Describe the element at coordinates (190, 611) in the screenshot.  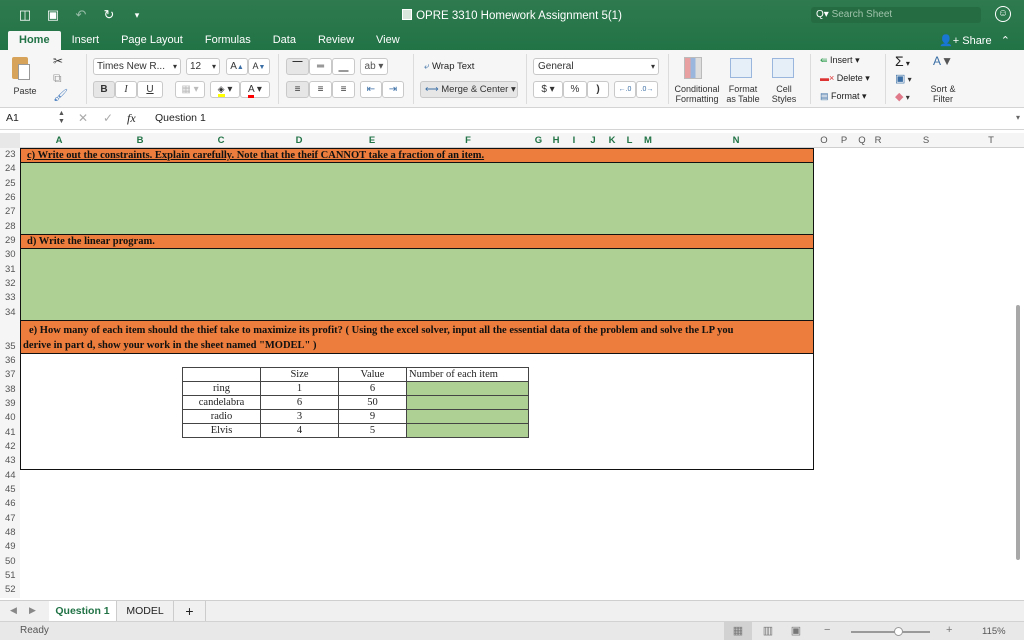
I see `add-sheet-button: +` at that location.